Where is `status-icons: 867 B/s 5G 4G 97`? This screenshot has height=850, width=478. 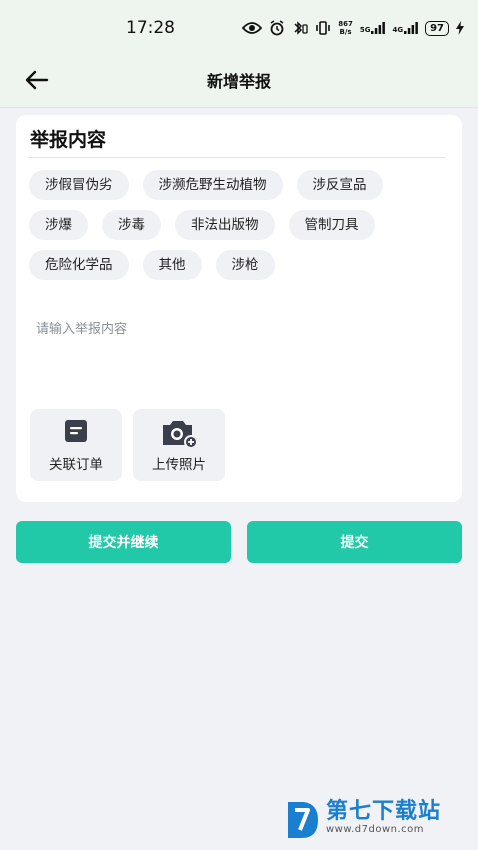
status-icons: 867 B/s 5G 4G 97 is located at coordinates (353, 28).